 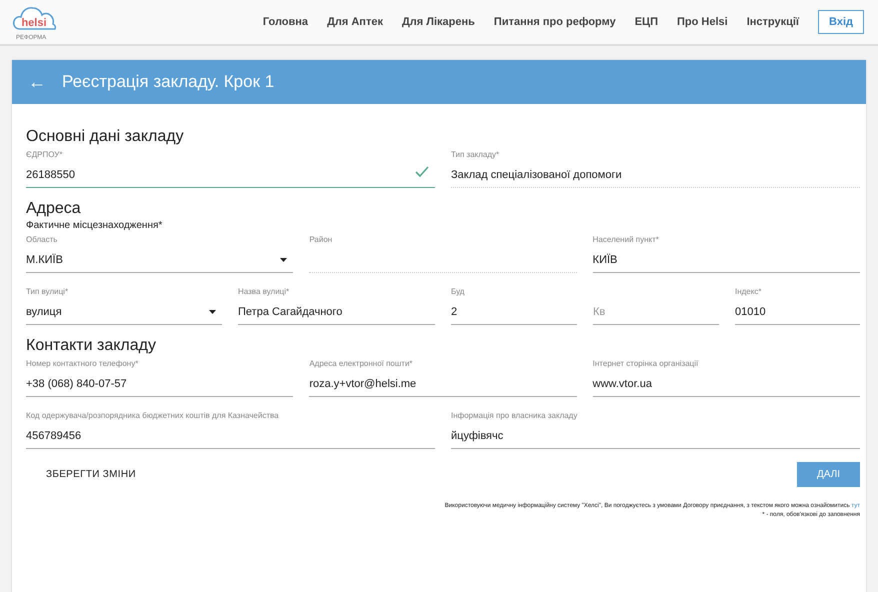 I want to click on login-button: Вхід, so click(x=841, y=22).